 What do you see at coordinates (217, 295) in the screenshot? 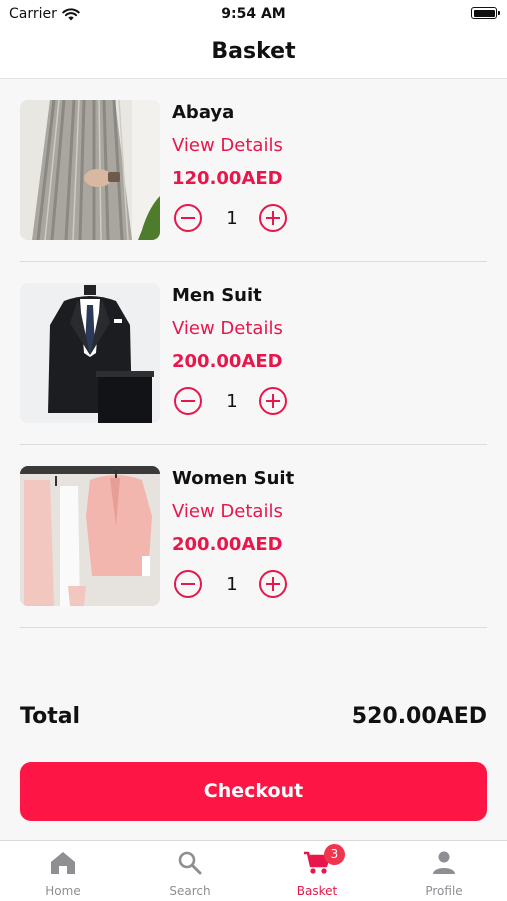
I see `item-name: Men Suit` at bounding box center [217, 295].